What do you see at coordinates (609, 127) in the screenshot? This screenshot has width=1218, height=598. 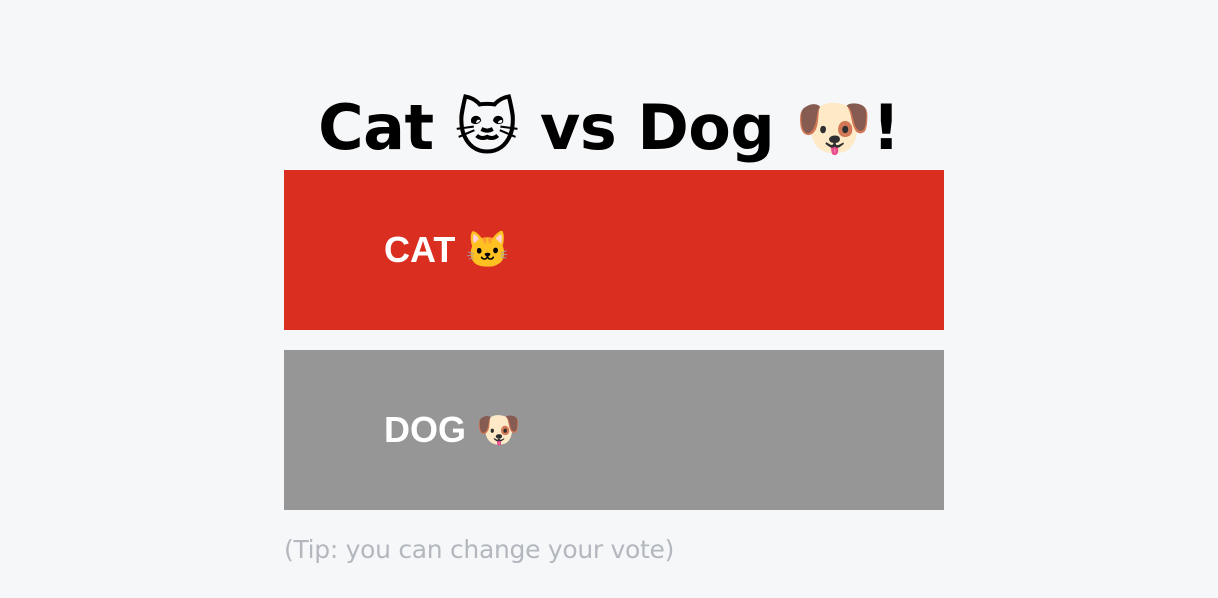 I see `page-title: Cat 🐱 vs Dog 🐶!` at bounding box center [609, 127].